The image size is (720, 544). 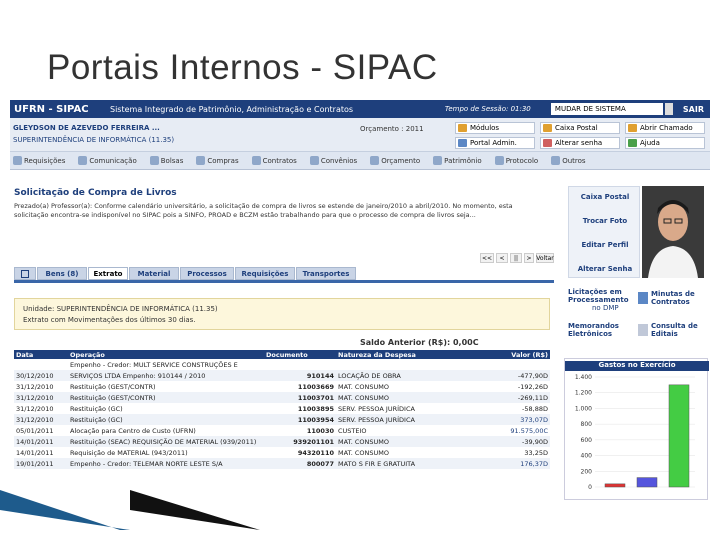 What do you see at coordinates (392, 129) in the screenshot?
I see `budget-year: Orçamento : 2011` at bounding box center [392, 129].